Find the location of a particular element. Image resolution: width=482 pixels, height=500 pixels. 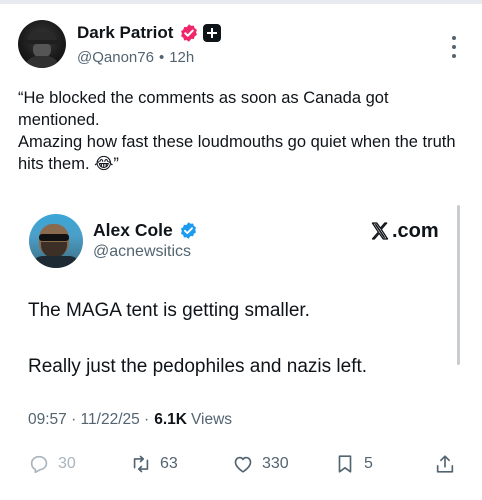

quoted-author-name-row: Alex Cole is located at coordinates (145, 230).